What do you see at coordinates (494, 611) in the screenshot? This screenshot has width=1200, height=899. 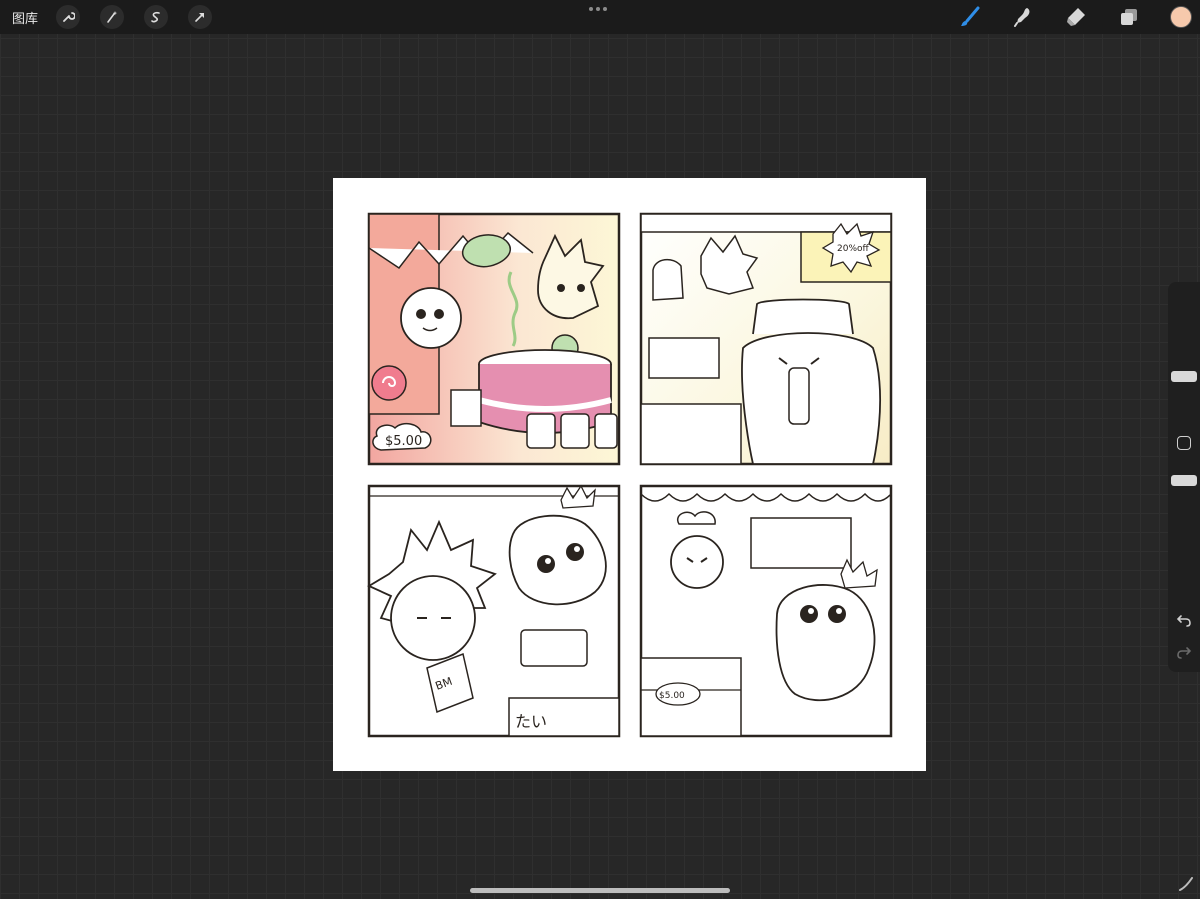 I see `comic-panel-3: BM たい` at bounding box center [494, 611].